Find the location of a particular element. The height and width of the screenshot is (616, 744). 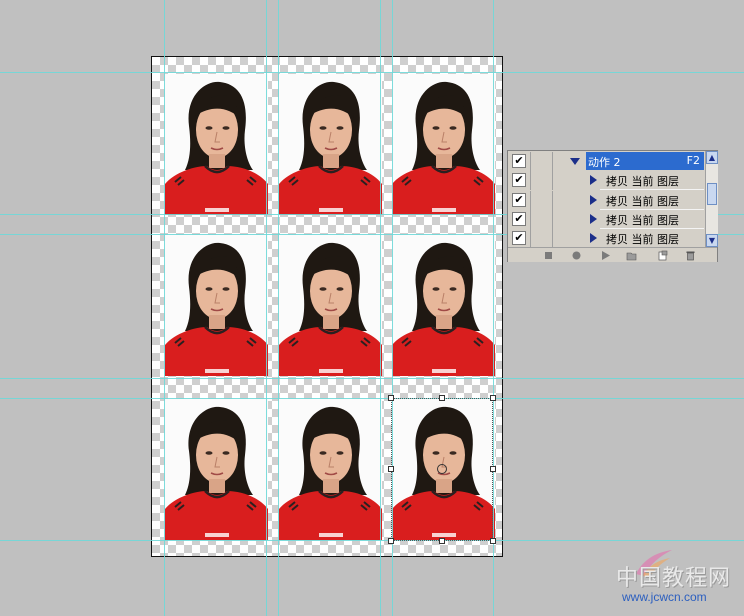

action-row: ✔ 动作 2 F2 is located at coordinates (606, 161).